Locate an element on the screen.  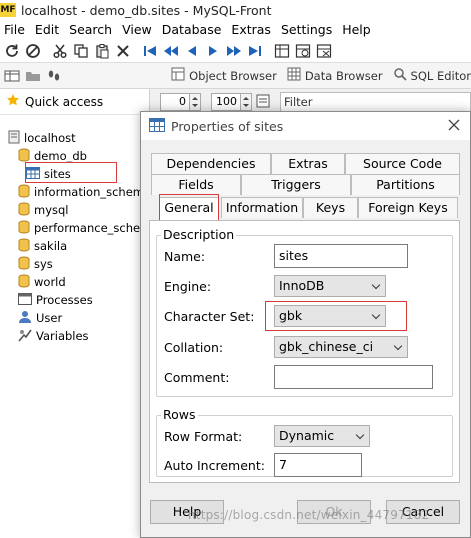
tree-item-performance-schema: performance_schema is located at coordinates (88, 228).